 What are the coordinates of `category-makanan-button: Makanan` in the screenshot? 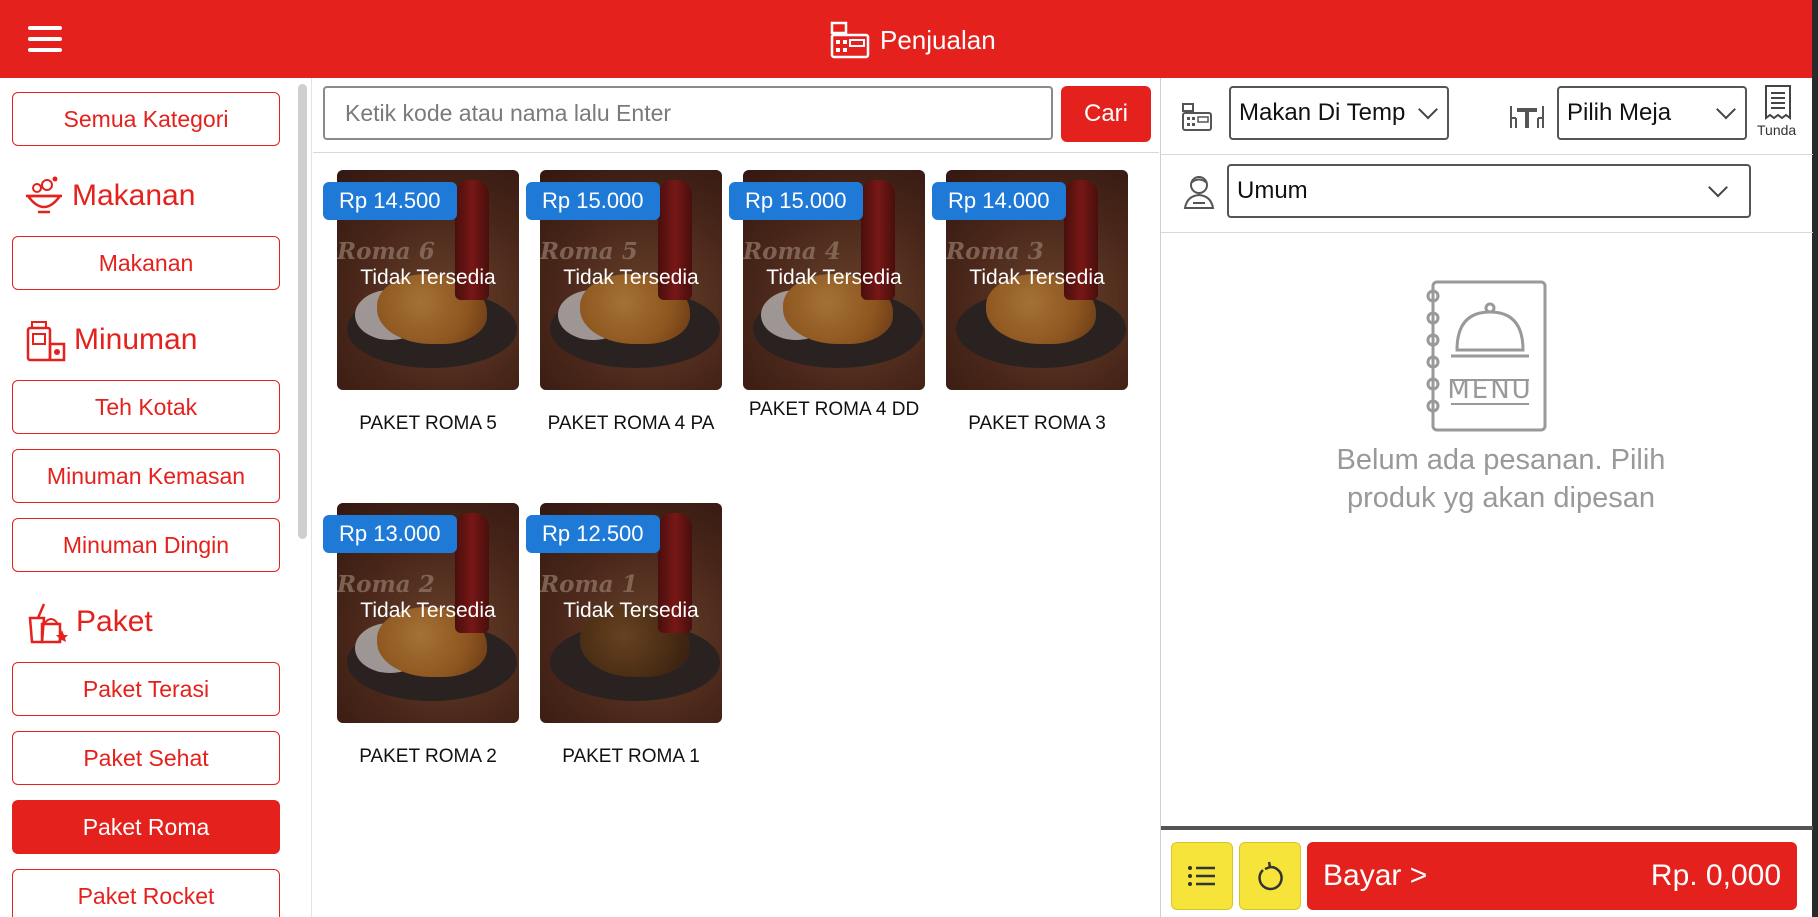 It's located at (146, 263).